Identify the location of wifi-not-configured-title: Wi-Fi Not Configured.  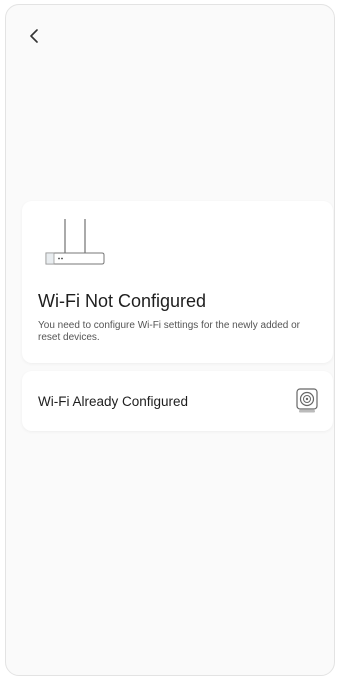
(122, 301).